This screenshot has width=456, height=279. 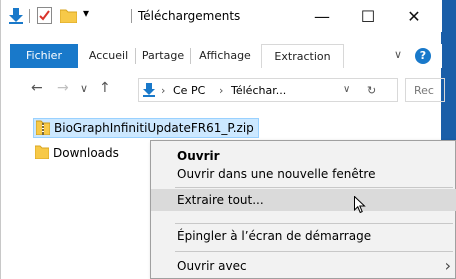 What do you see at coordinates (346, 89) in the screenshot?
I see `address-dropdown-icon: ∨` at bounding box center [346, 89].